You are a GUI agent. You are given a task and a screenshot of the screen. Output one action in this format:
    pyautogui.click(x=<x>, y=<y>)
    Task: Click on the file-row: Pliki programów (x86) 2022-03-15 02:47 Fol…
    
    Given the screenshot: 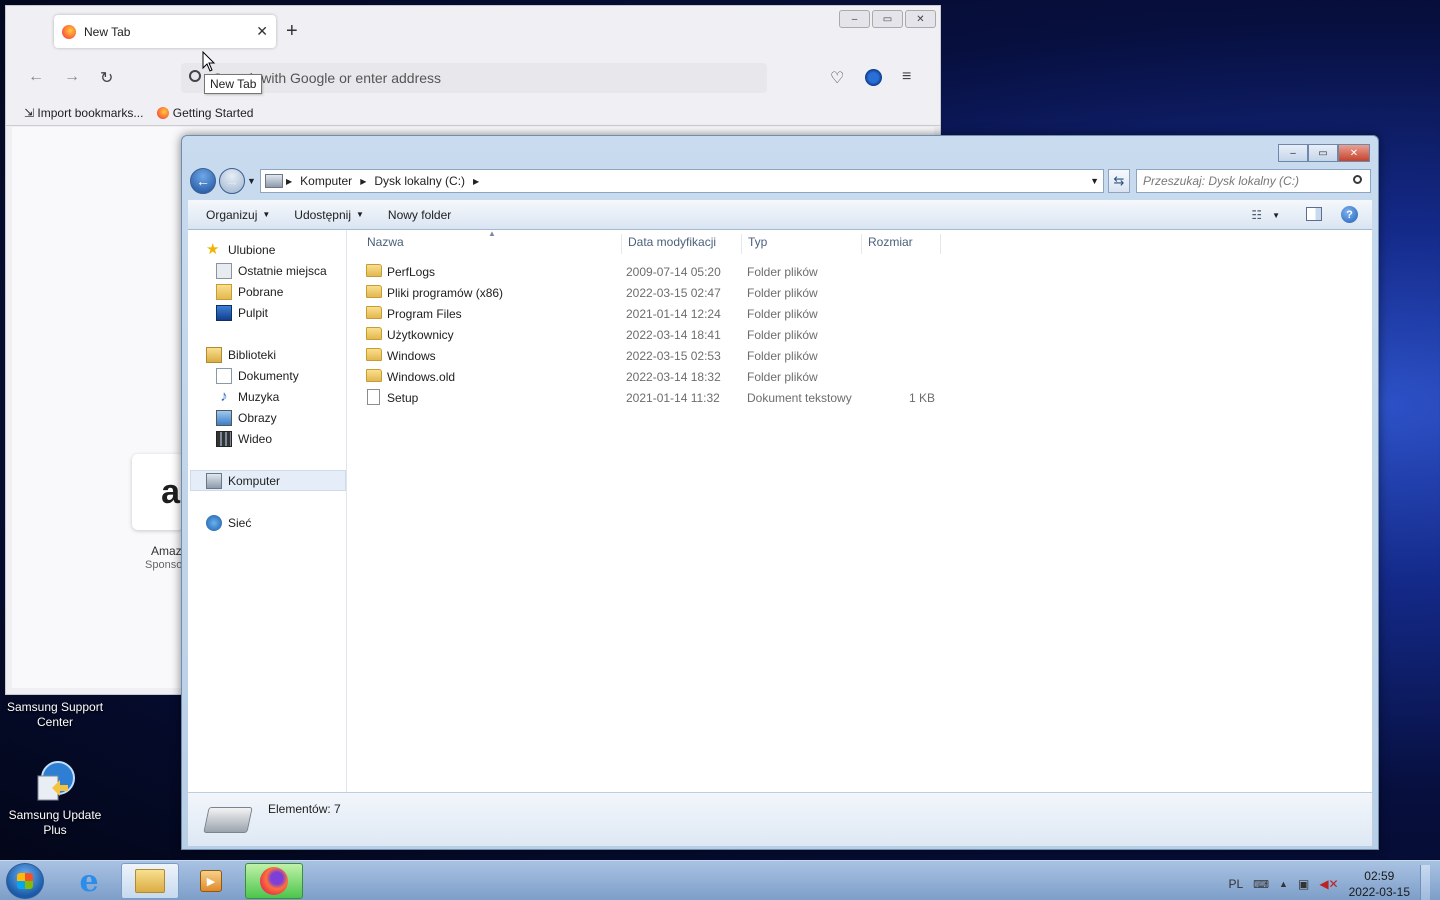 What is the action you would take?
    pyautogui.click(x=654, y=293)
    